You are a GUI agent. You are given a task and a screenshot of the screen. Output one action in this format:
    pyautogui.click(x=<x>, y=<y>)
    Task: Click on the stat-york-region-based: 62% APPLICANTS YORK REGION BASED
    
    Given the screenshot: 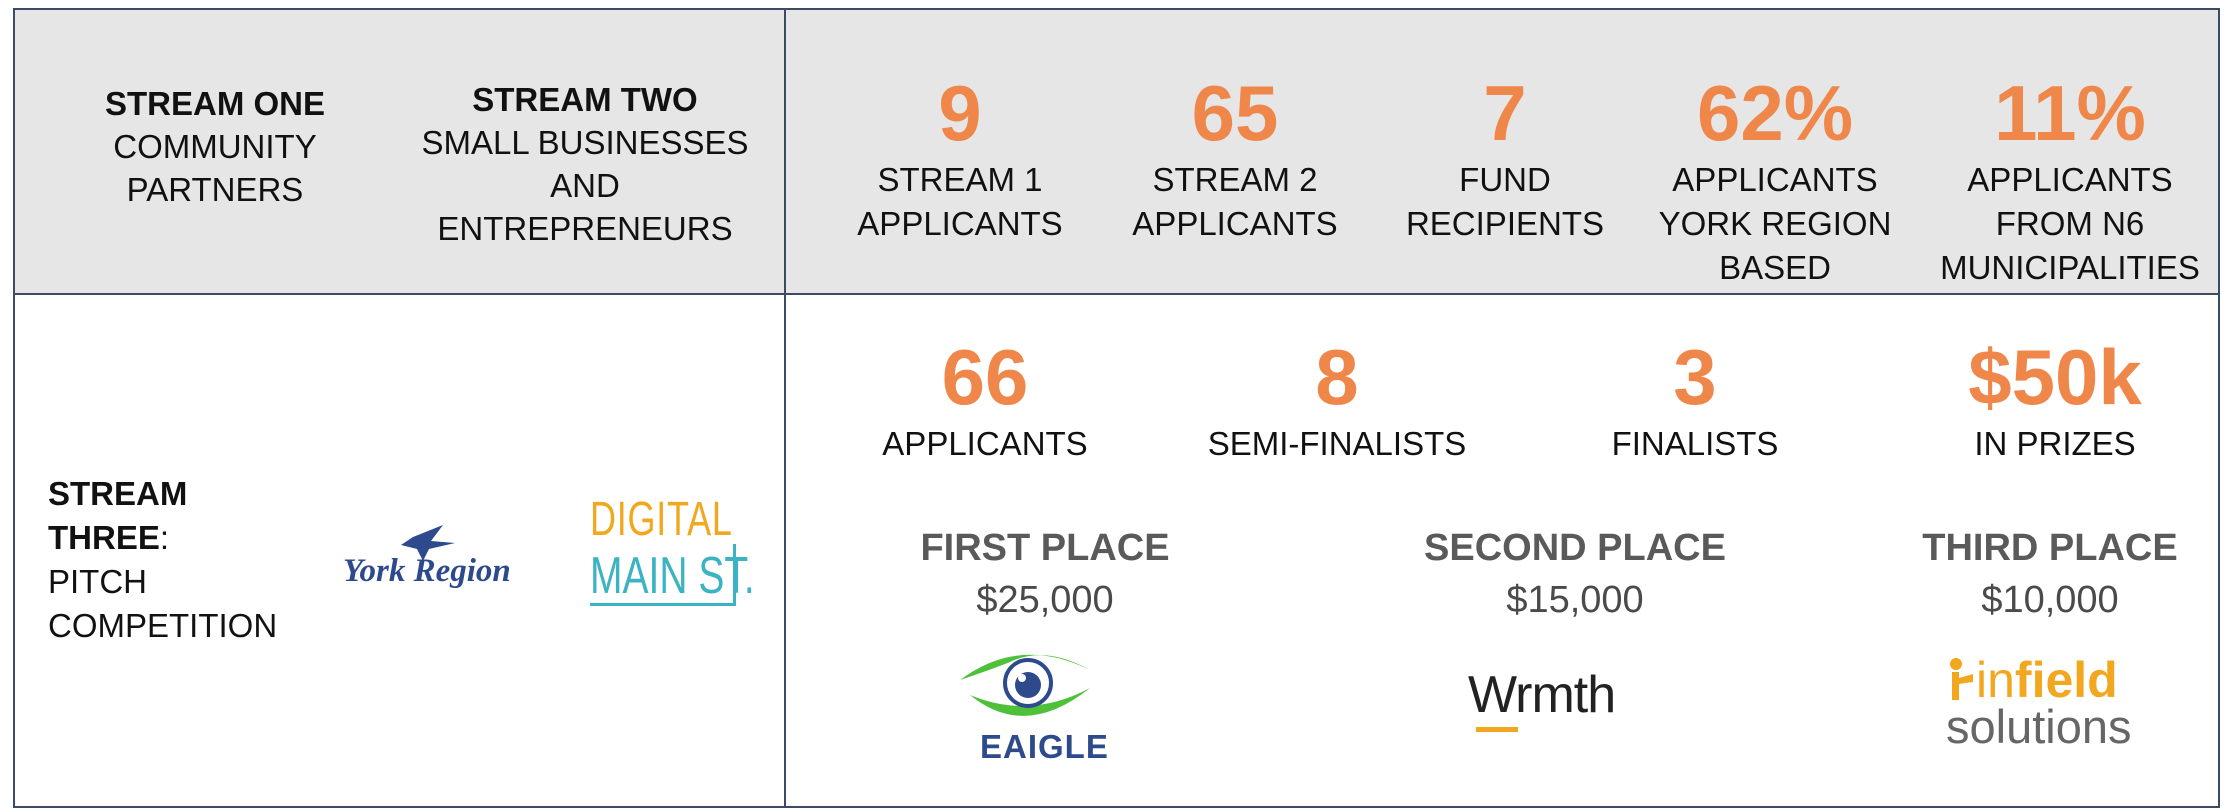 What is the action you would take?
    pyautogui.click(x=1775, y=179)
    